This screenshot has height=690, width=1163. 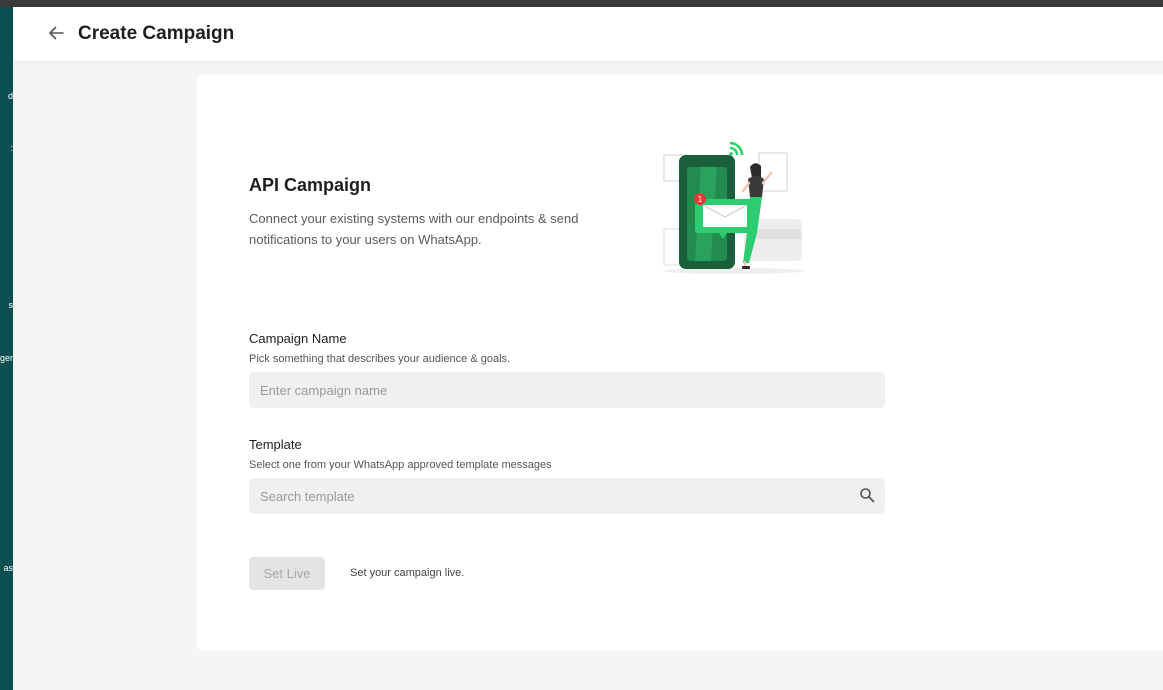 What do you see at coordinates (6, 348) in the screenshot?
I see `sidebar: d : s ger as` at bounding box center [6, 348].